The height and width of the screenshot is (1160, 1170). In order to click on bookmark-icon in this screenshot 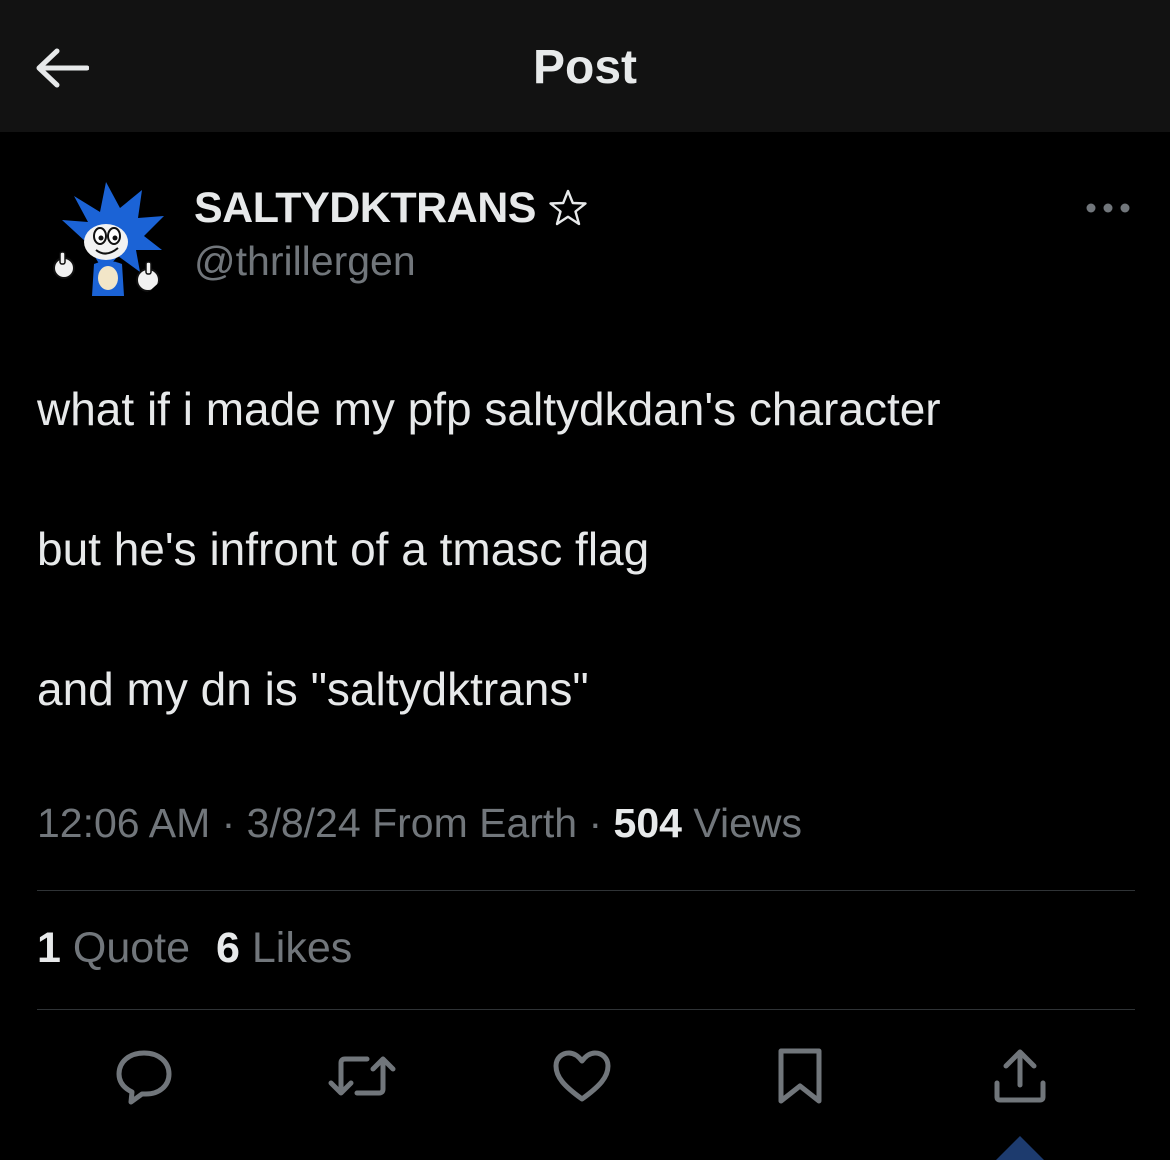, I will do `click(800, 1076)`.